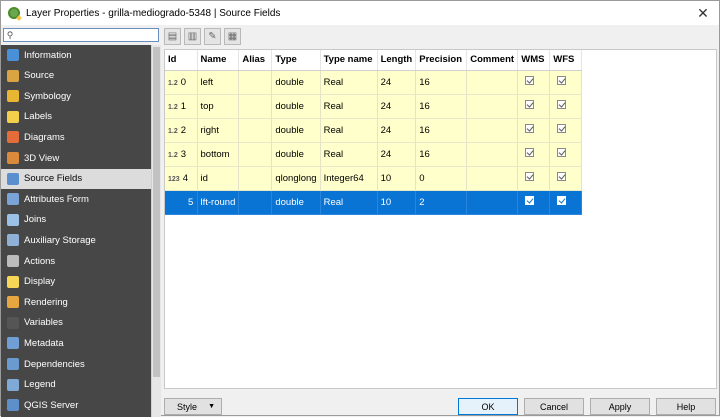  What do you see at coordinates (488, 406) in the screenshot?
I see `ok-button: OK` at bounding box center [488, 406].